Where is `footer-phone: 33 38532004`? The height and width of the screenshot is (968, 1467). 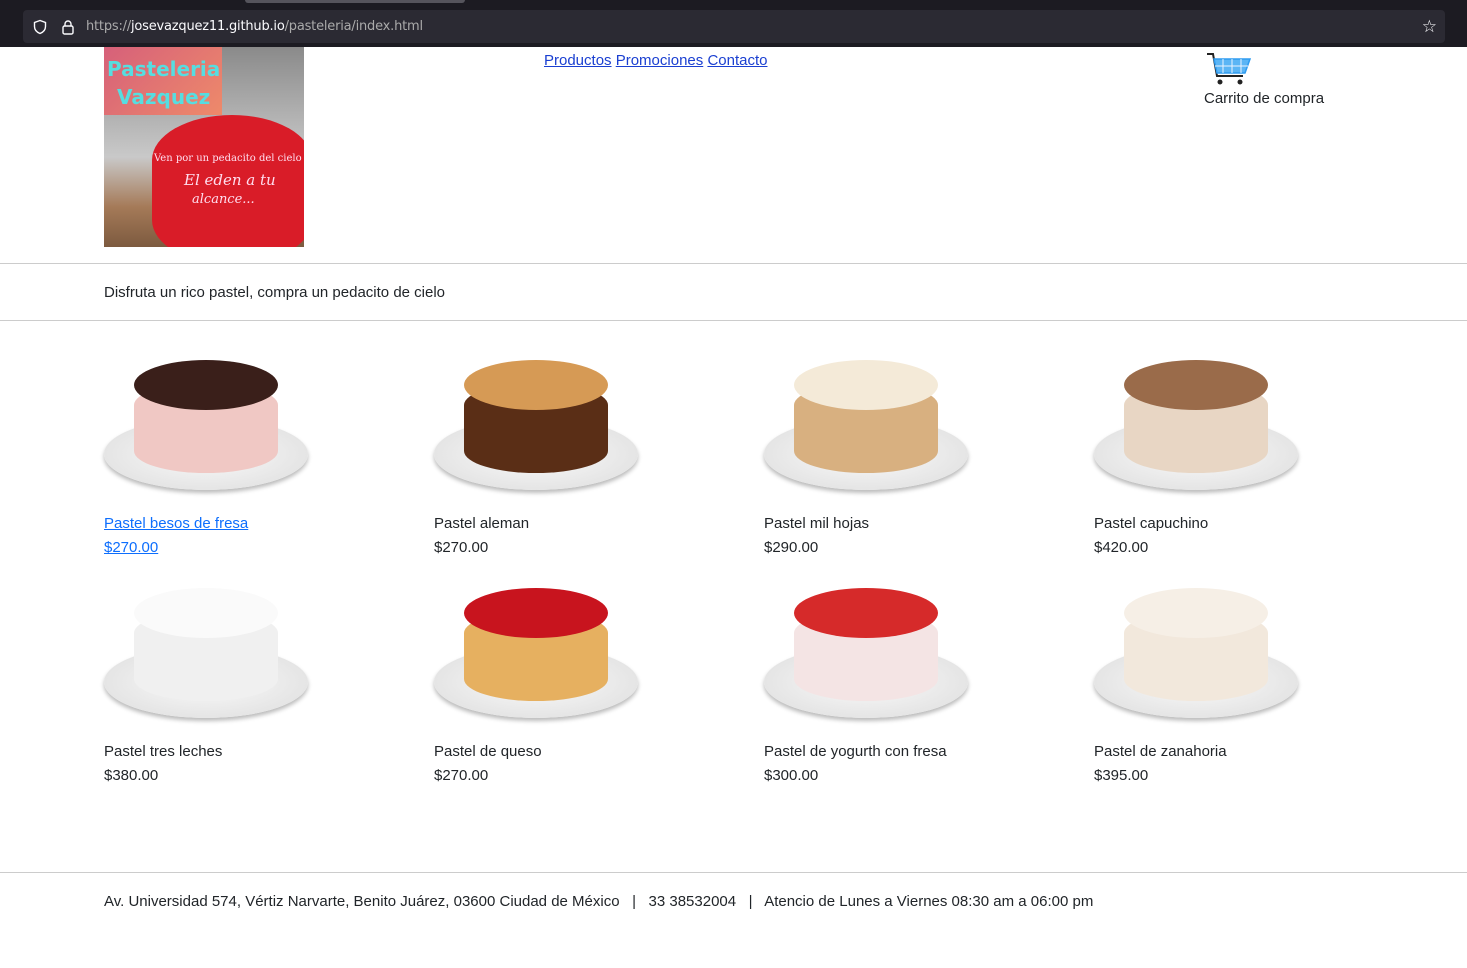 footer-phone: 33 38532004 is located at coordinates (692, 901).